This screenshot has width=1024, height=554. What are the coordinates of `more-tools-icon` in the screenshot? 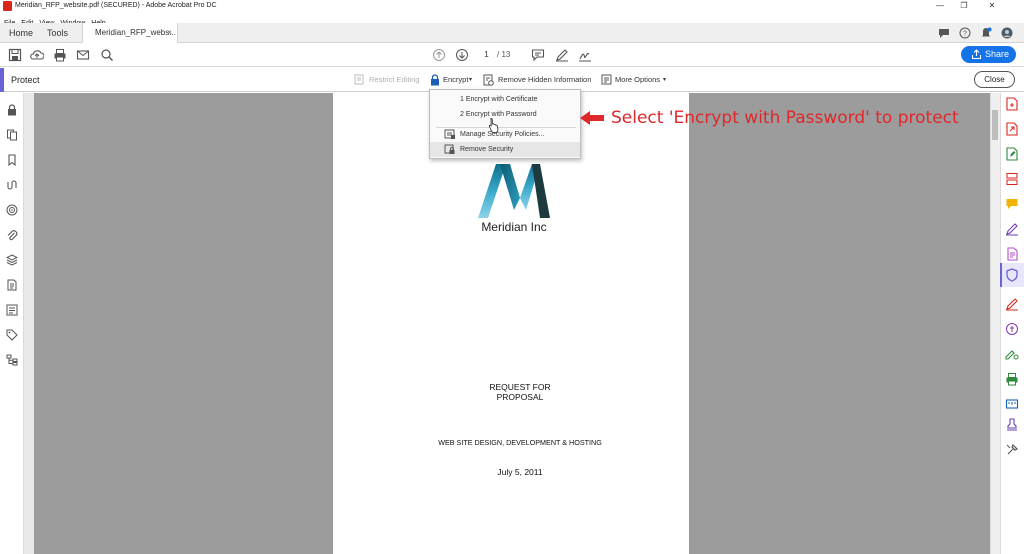 It's located at (1012, 450).